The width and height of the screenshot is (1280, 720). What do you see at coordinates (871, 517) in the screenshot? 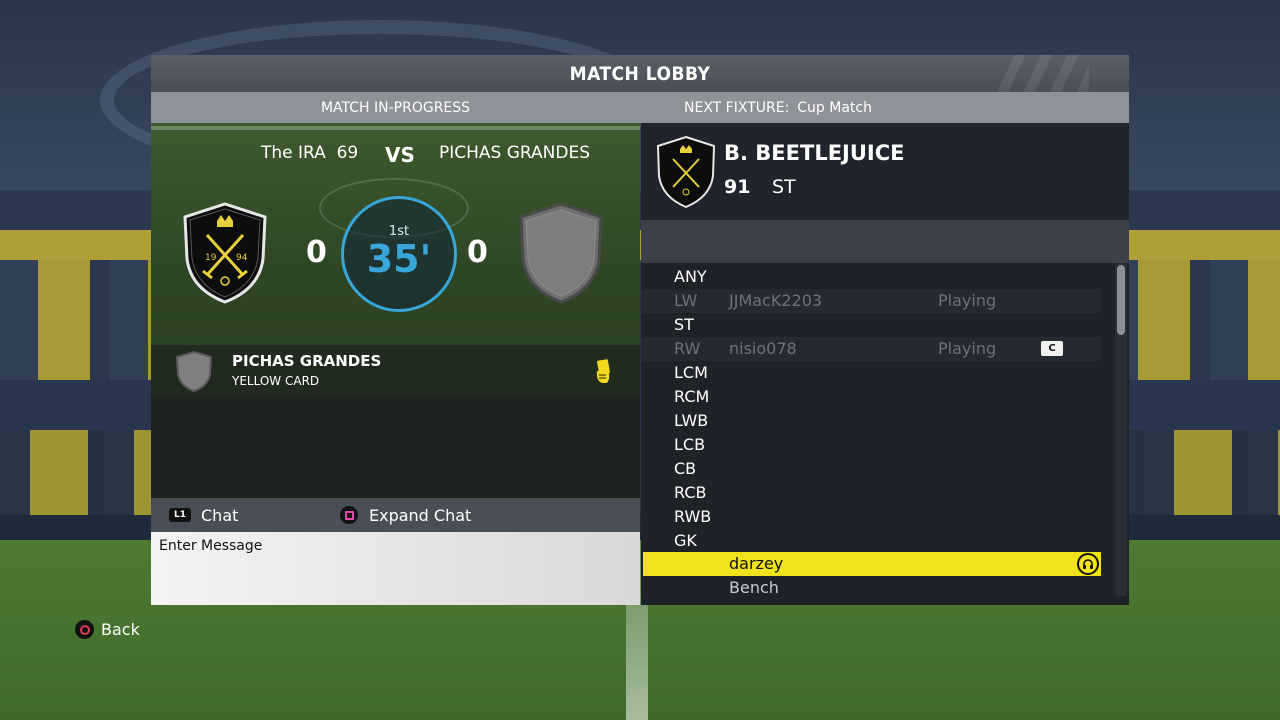
I see `position-row-rwb: RWB` at bounding box center [871, 517].